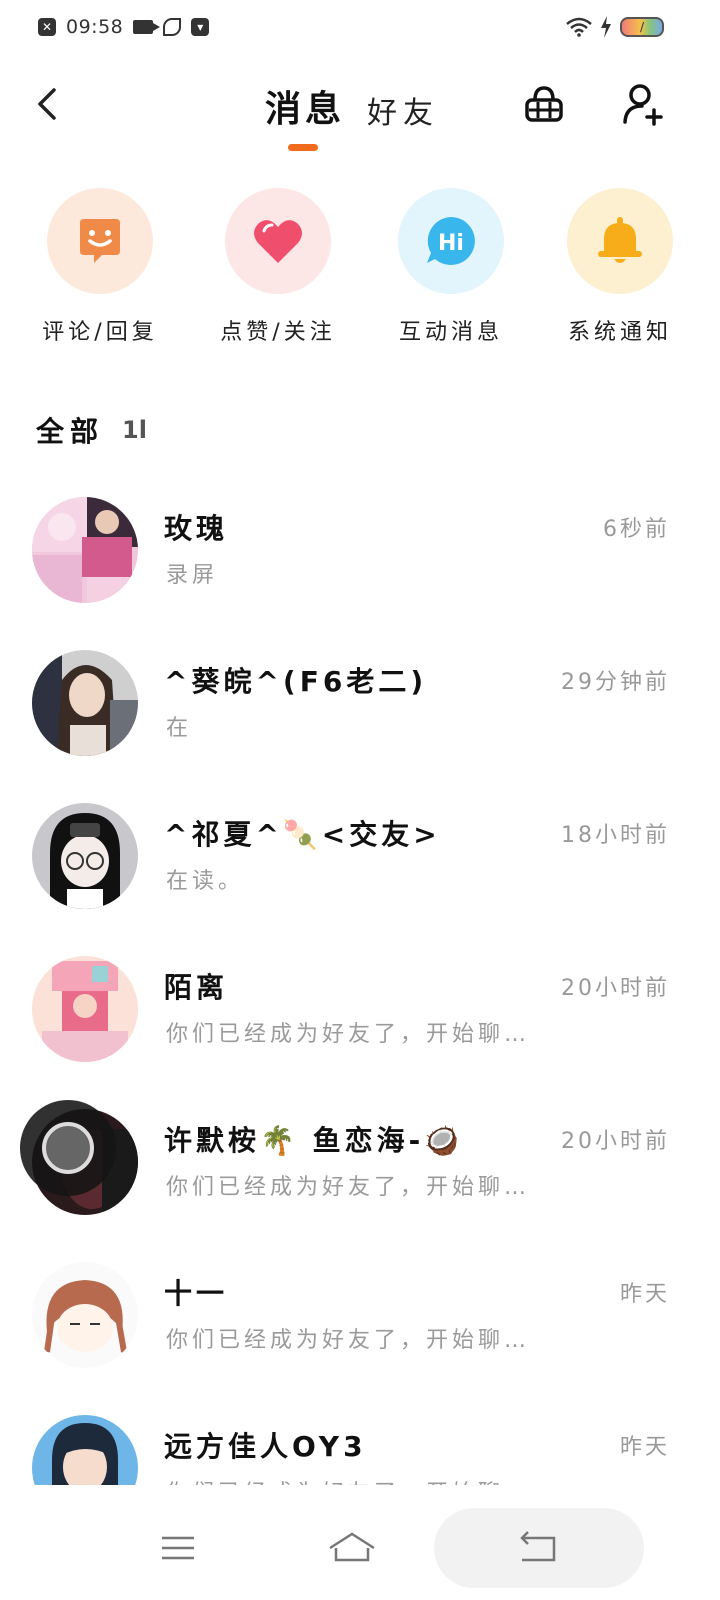 Image resolution: width=720 pixels, height=1600 pixels. I want to click on conversation-row: 十一 昨天 你们已经成为好友了，开始聊天吧, so click(360, 1325).